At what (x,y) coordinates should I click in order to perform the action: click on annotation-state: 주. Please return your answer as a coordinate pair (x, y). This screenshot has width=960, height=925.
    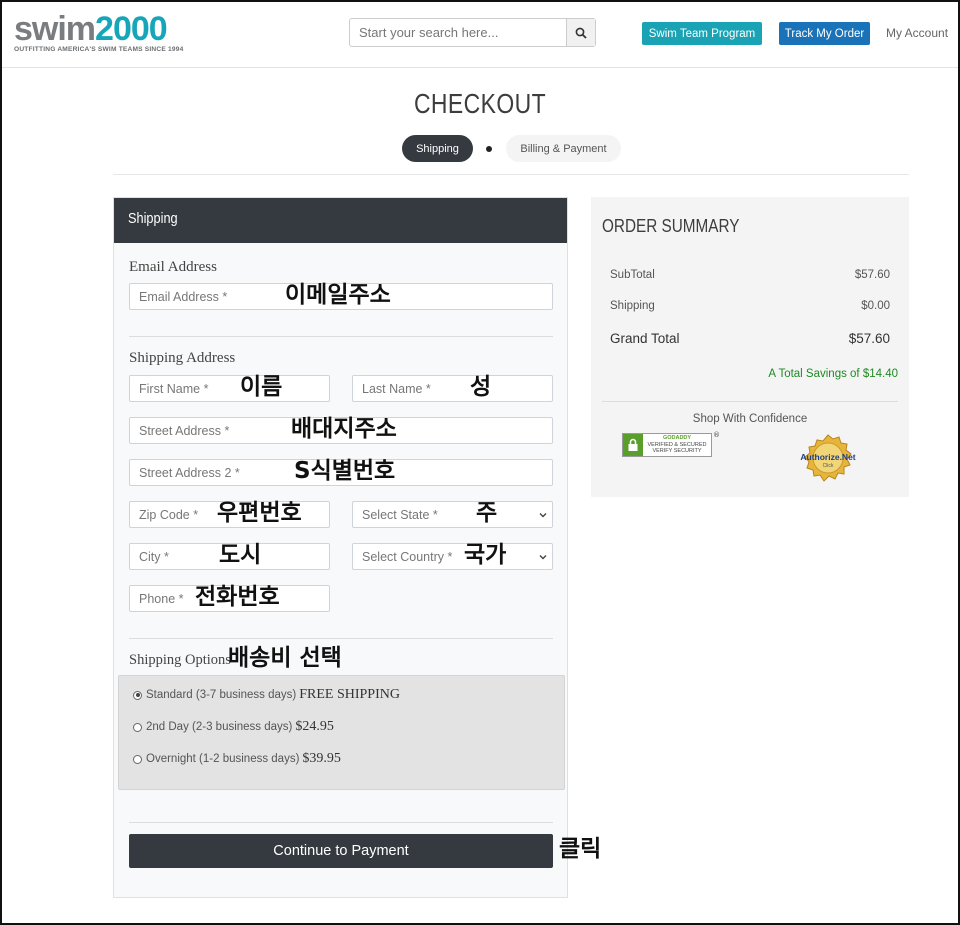
    Looking at the image, I should click on (487, 513).